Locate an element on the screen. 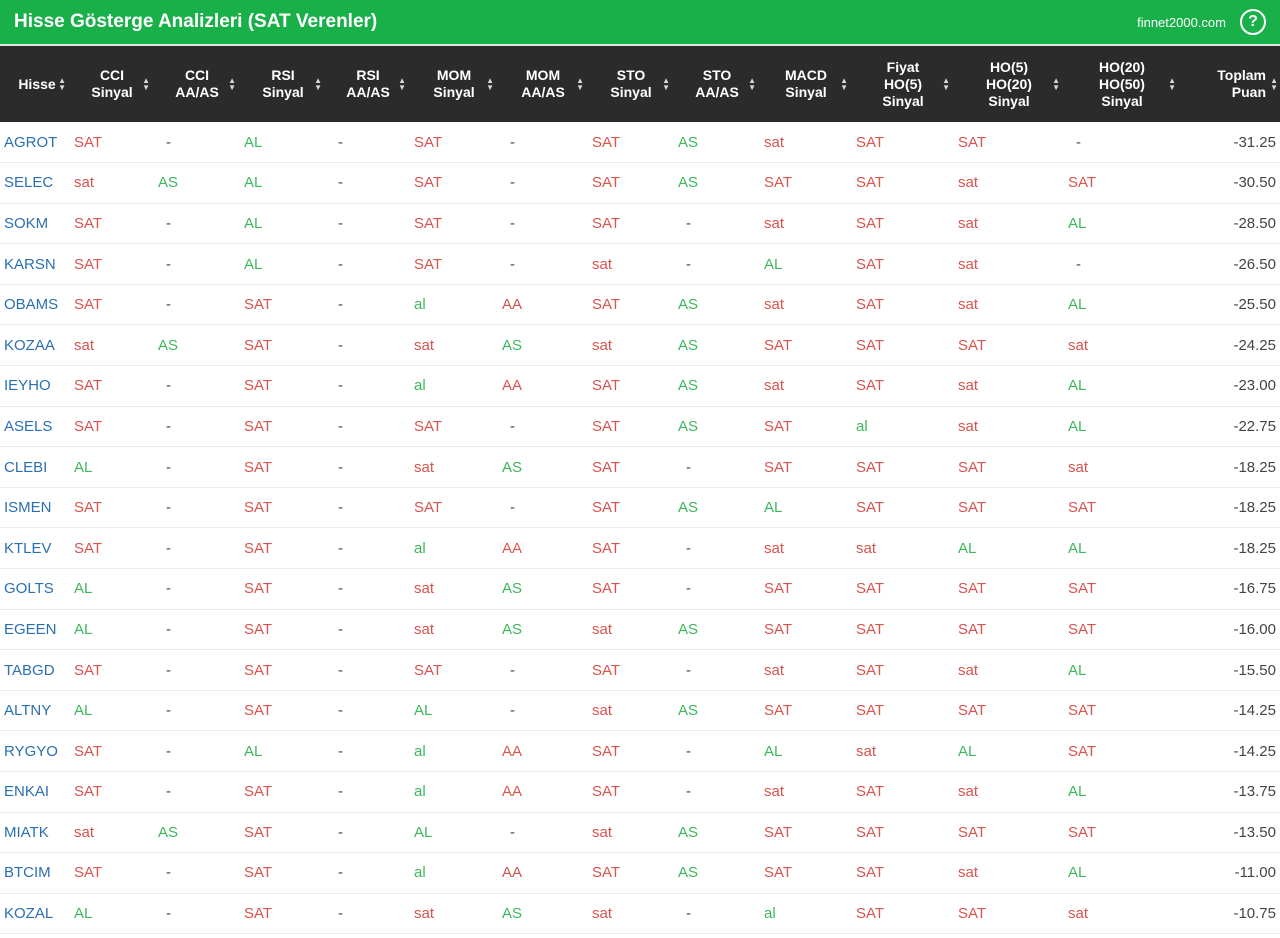 The width and height of the screenshot is (1280, 938). stock-symbol: CLEBI is located at coordinates (35, 467).